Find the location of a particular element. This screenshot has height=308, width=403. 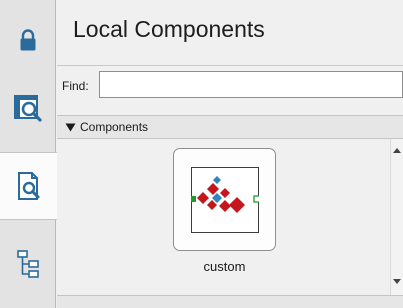

explore-window-icon is located at coordinates (28, 108).